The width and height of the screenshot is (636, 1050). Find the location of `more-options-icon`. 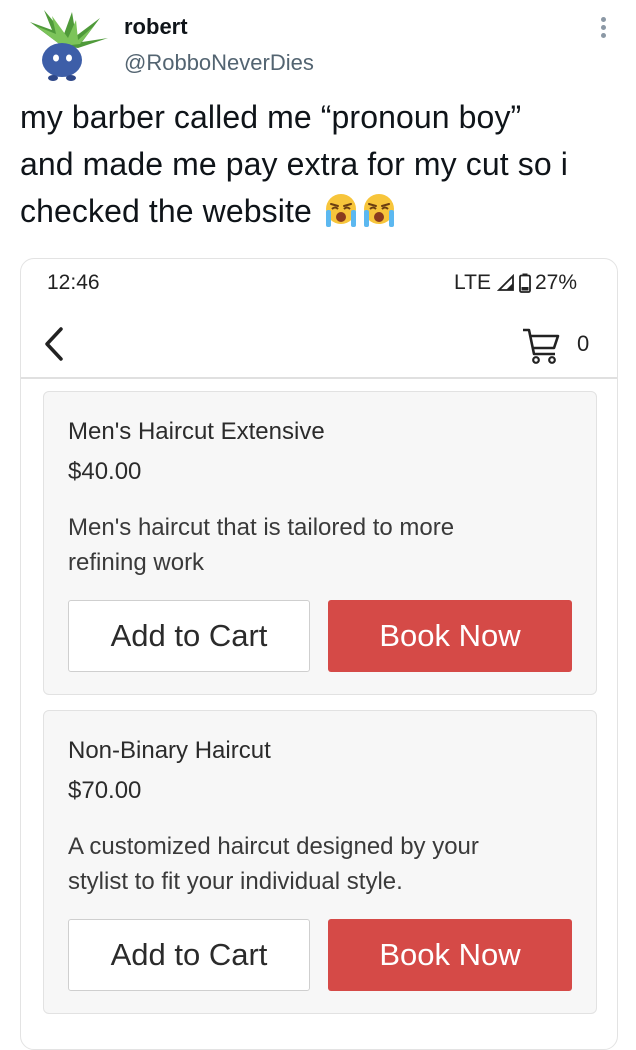

more-options-icon is located at coordinates (603, 29).